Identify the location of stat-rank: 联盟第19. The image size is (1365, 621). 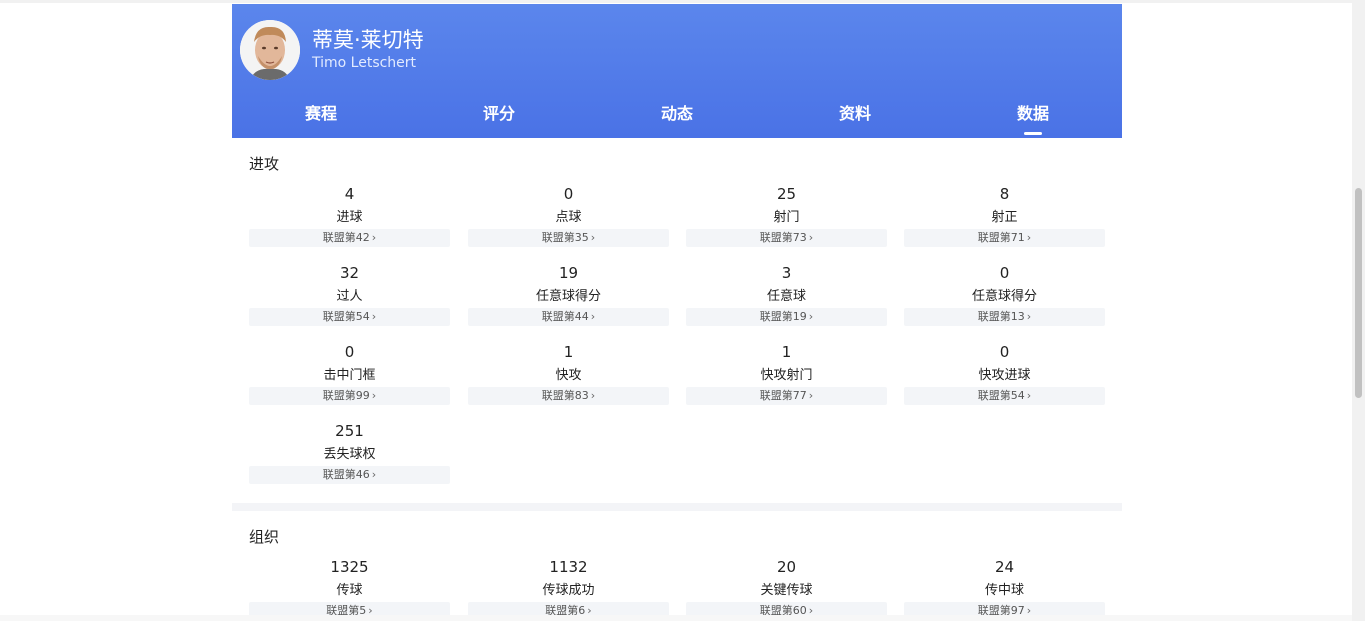
(783, 316).